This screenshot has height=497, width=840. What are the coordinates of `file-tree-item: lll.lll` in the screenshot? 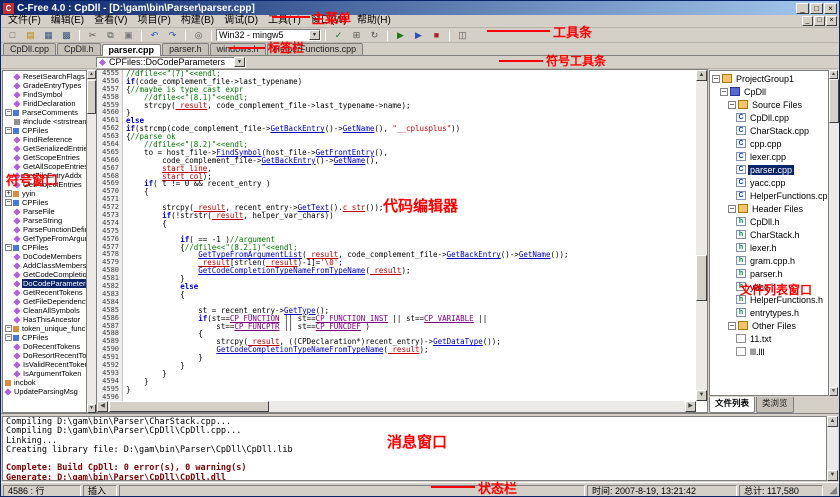 It's located at (769, 351).